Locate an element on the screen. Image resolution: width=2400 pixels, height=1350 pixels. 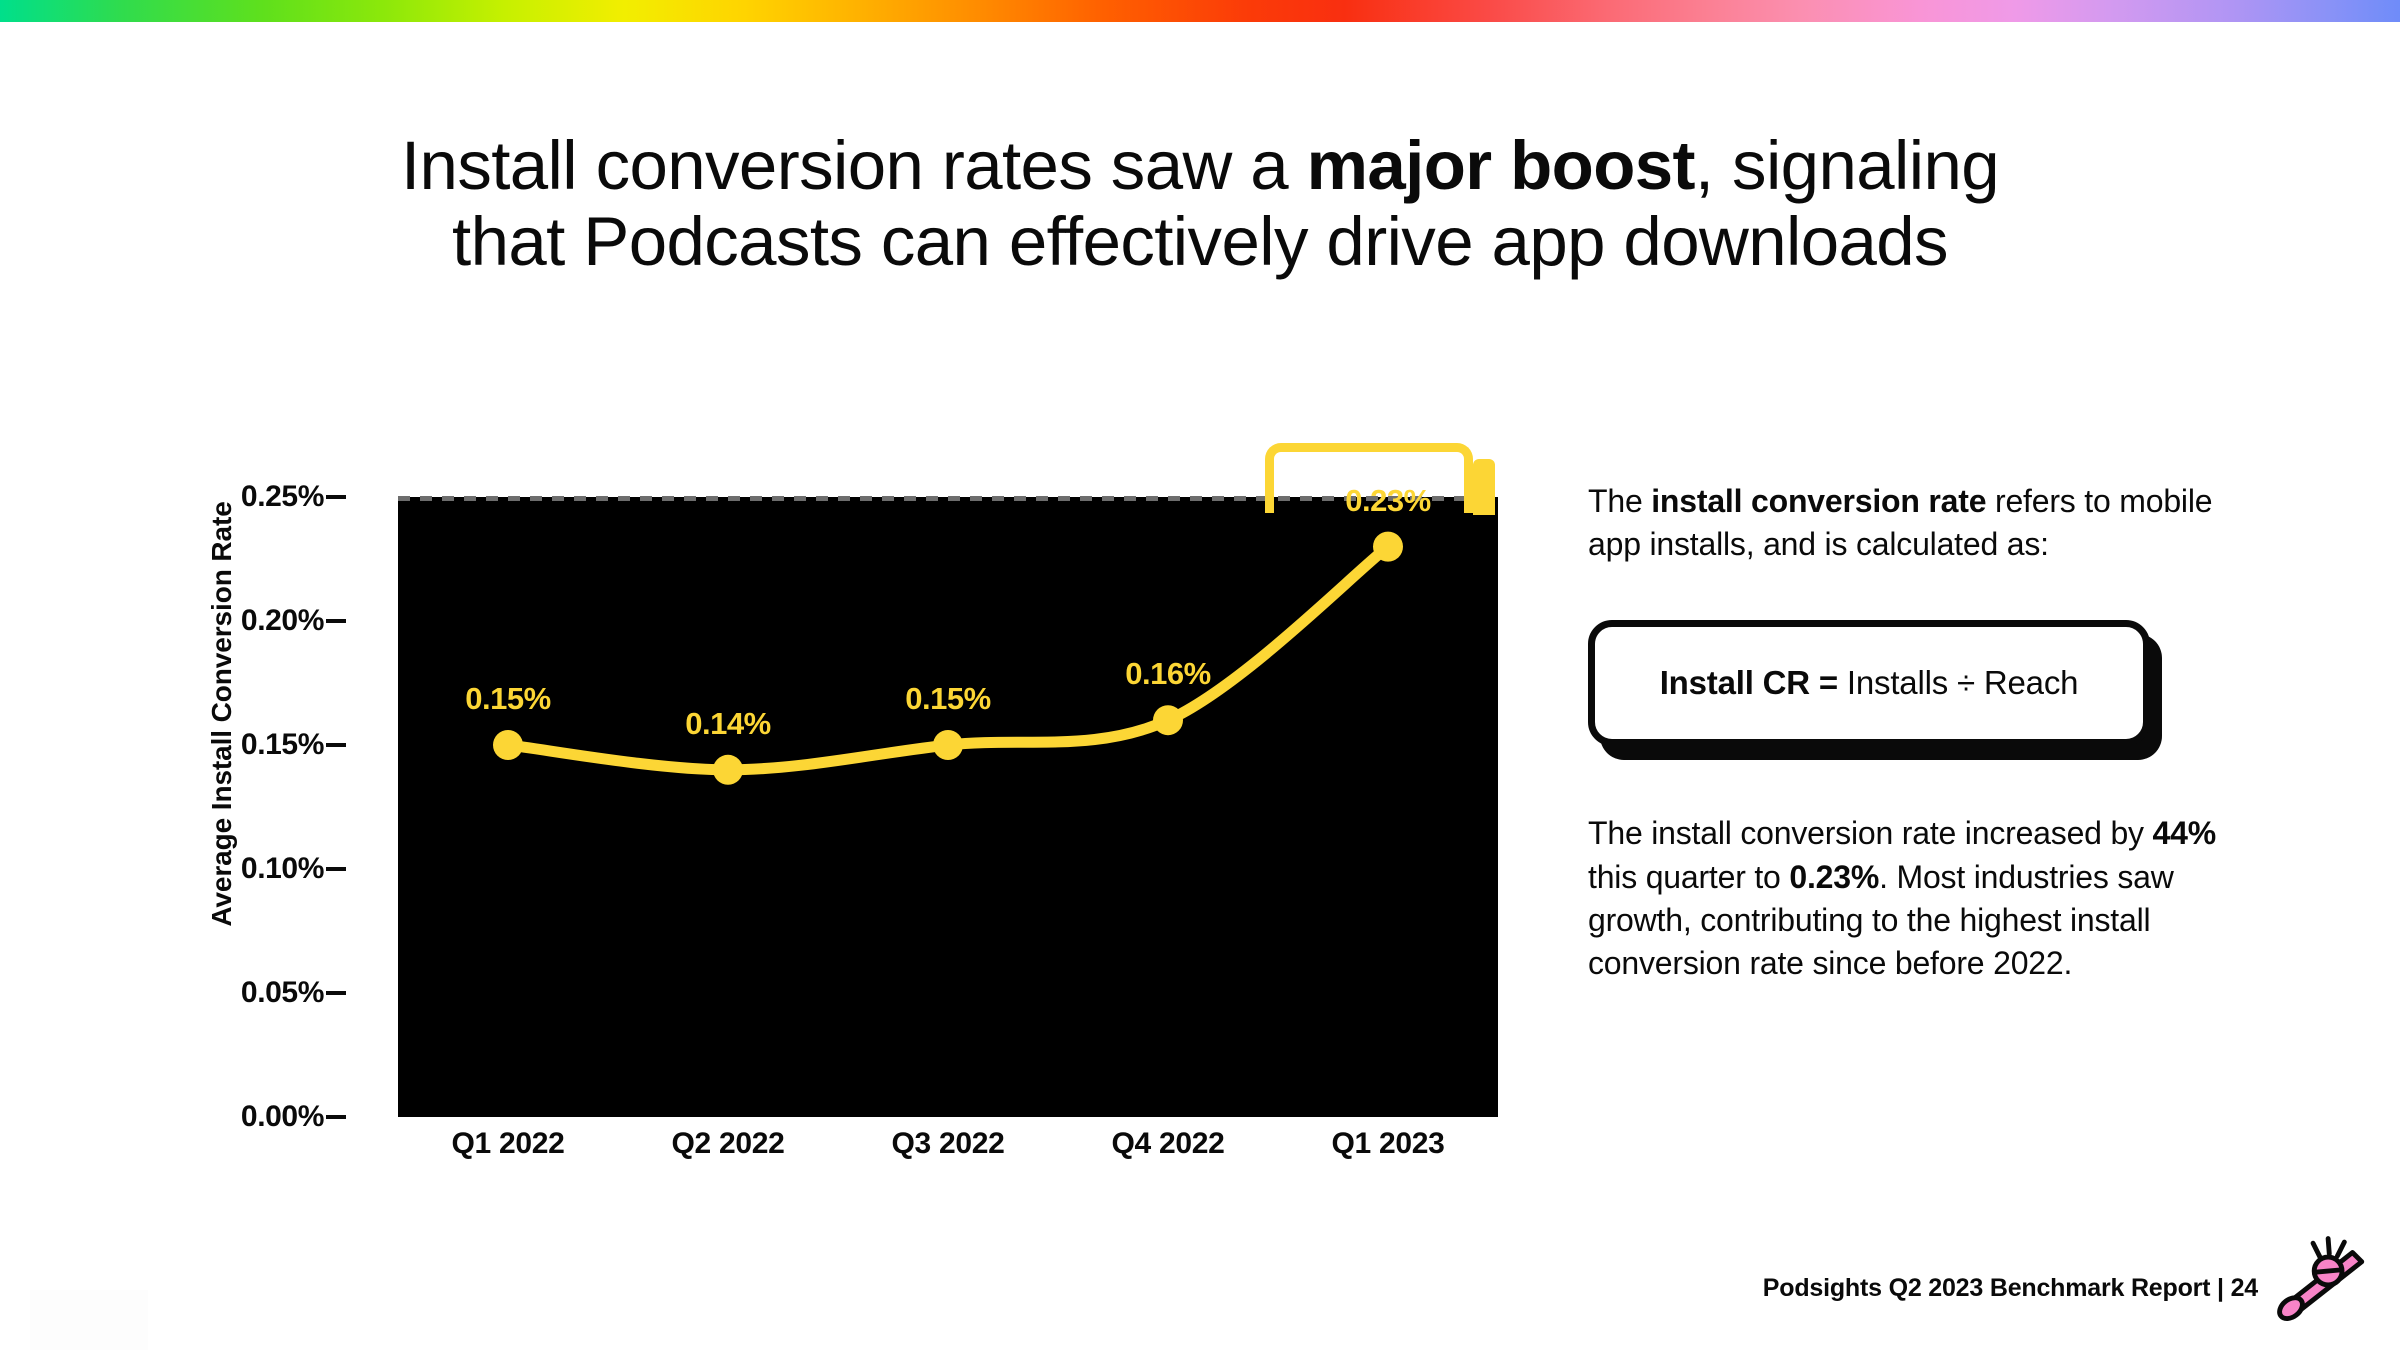
formula-text: Install CR = Installs ÷ Reach is located at coordinates (1869, 683).